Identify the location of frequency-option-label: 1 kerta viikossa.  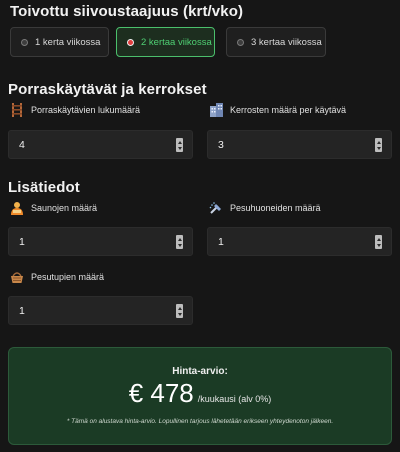
(68, 42).